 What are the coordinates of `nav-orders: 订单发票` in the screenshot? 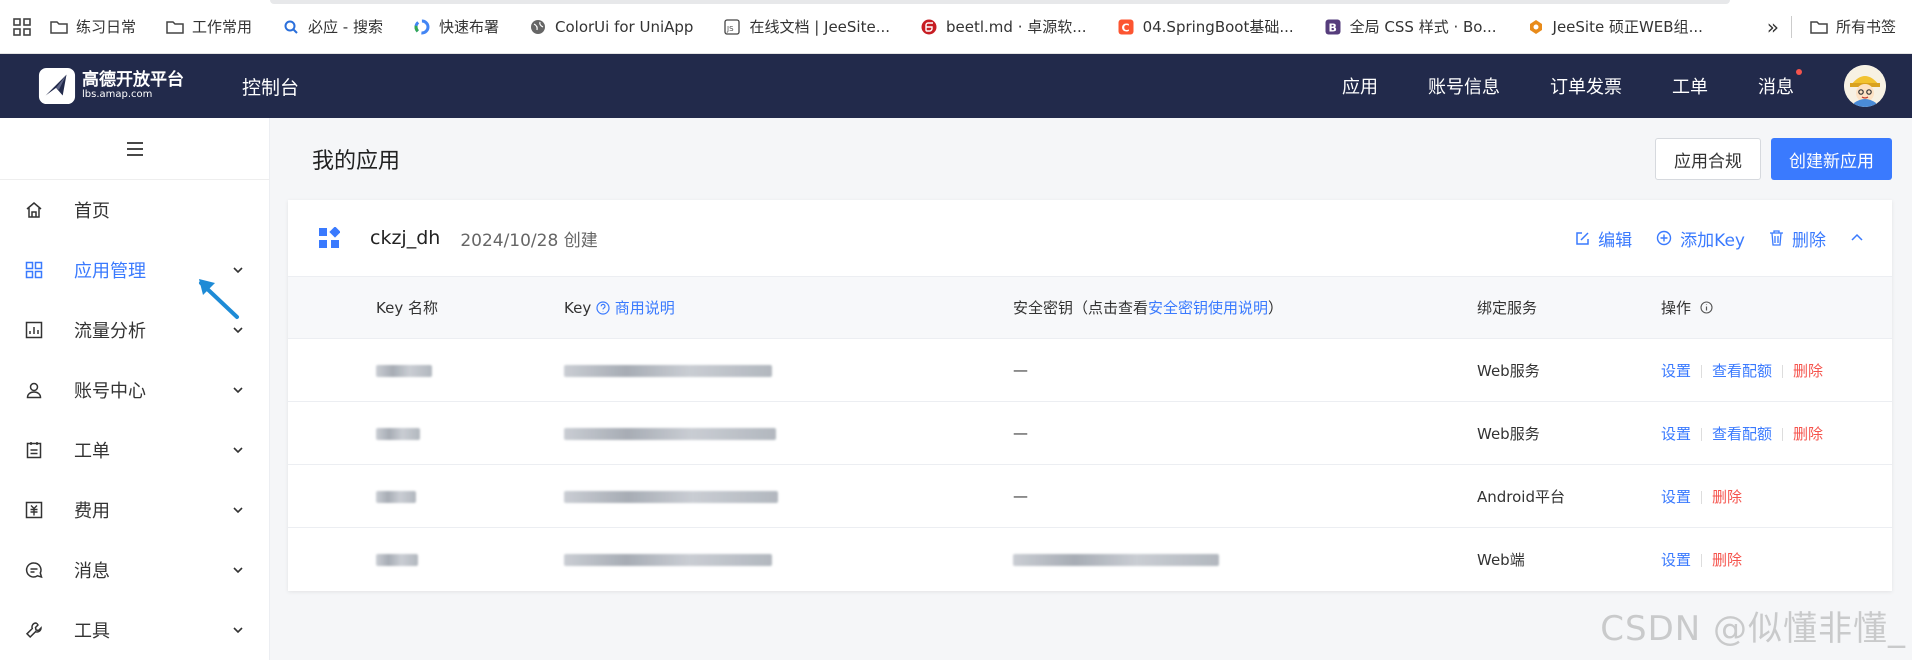 It's located at (1586, 86).